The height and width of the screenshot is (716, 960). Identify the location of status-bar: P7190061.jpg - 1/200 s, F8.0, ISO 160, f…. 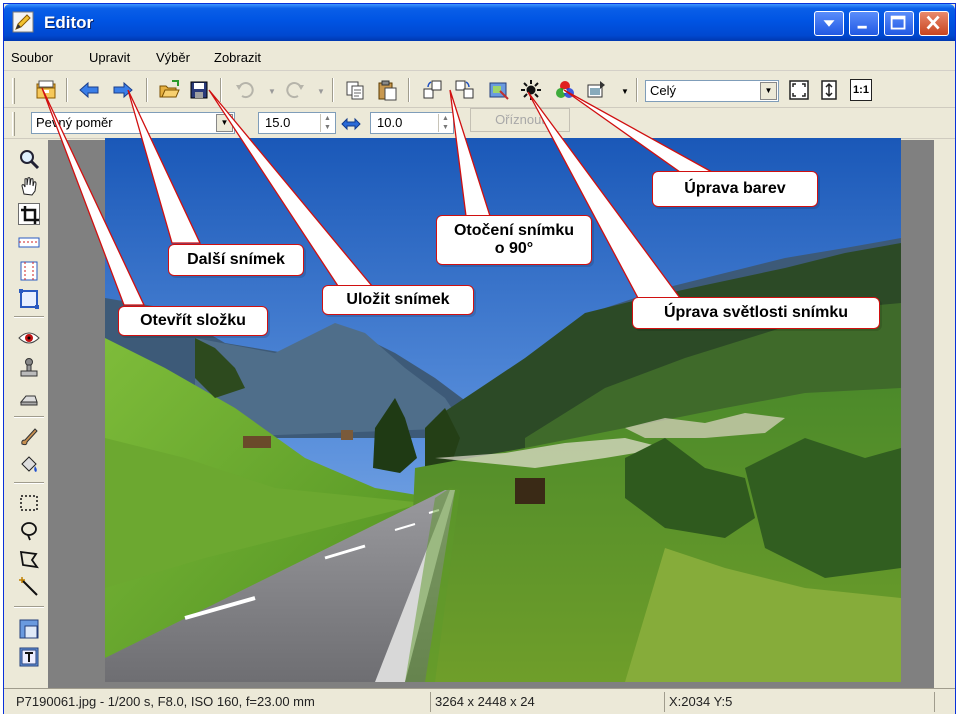
(479, 701).